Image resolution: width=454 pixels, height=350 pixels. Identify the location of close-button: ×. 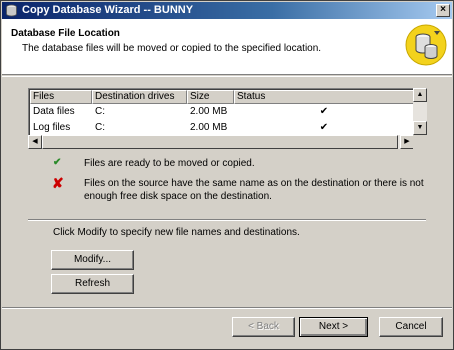
(443, 10).